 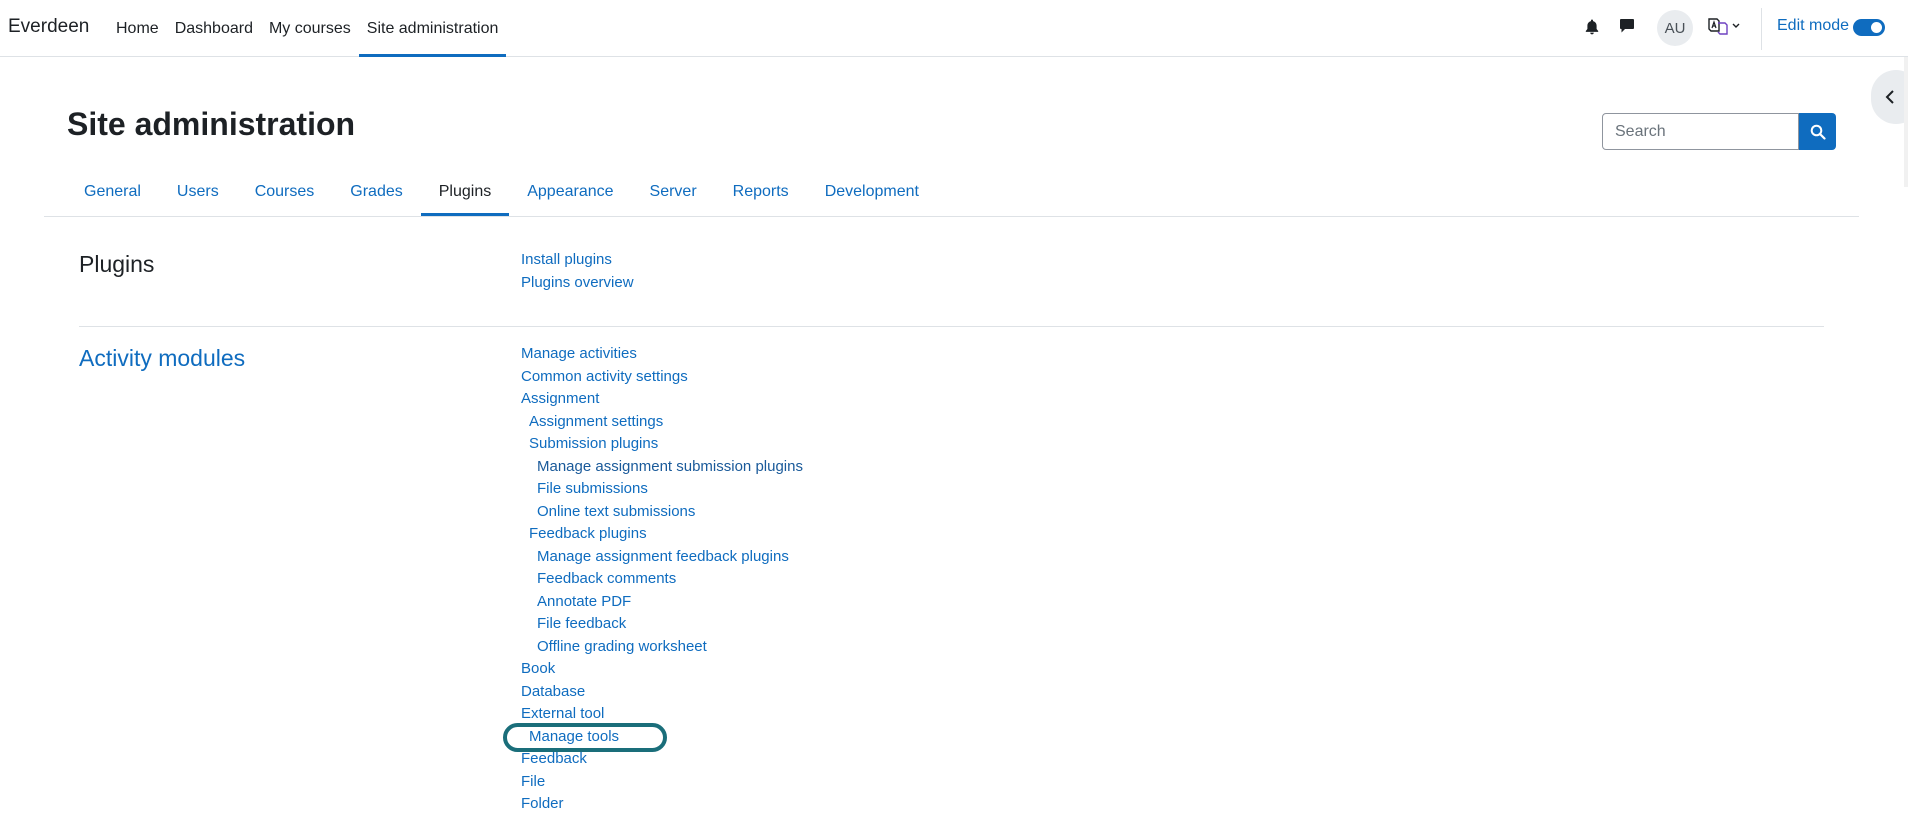 What do you see at coordinates (662, 759) in the screenshot?
I see `link-feedback: Feedback` at bounding box center [662, 759].